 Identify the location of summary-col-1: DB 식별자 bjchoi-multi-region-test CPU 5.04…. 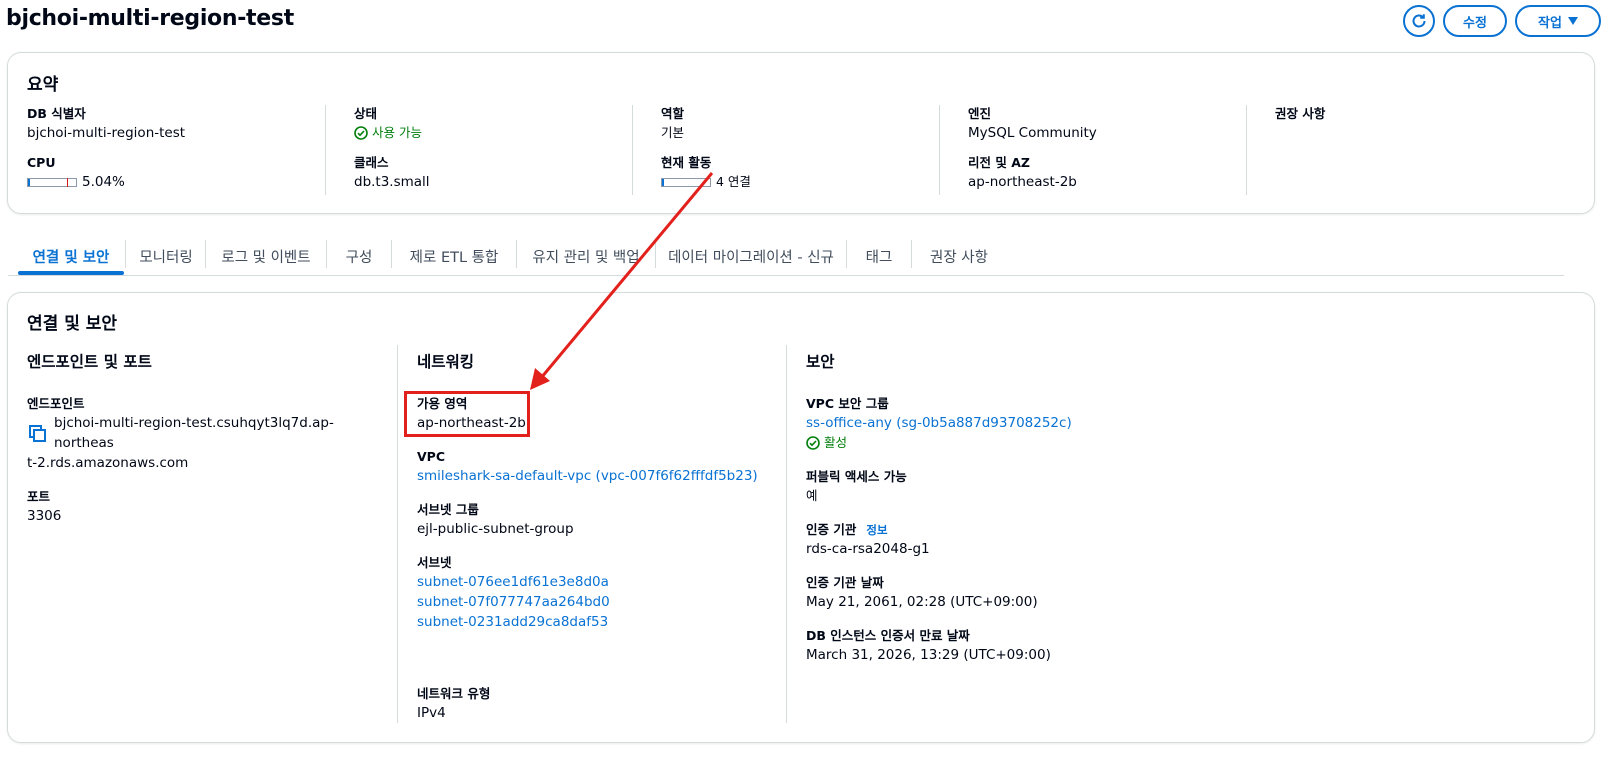
(172, 148).